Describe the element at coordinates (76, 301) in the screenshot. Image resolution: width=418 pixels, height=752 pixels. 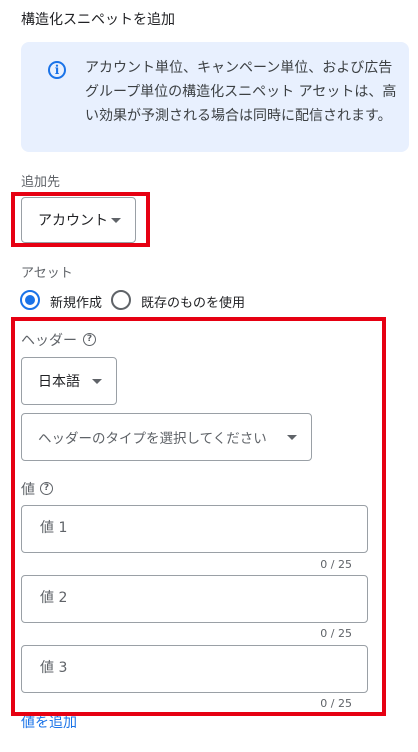
I see `radio-new-label: 新規作成` at that location.